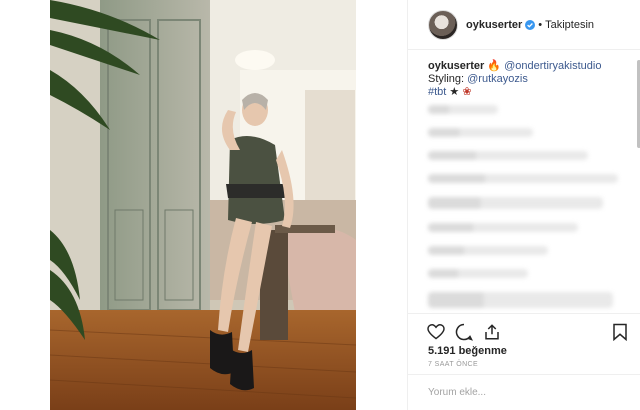 This screenshot has width=640, height=410. What do you see at coordinates (524, 25) in the screenshot?
I see `post-header: oykuserter • Takiptesin` at bounding box center [524, 25].